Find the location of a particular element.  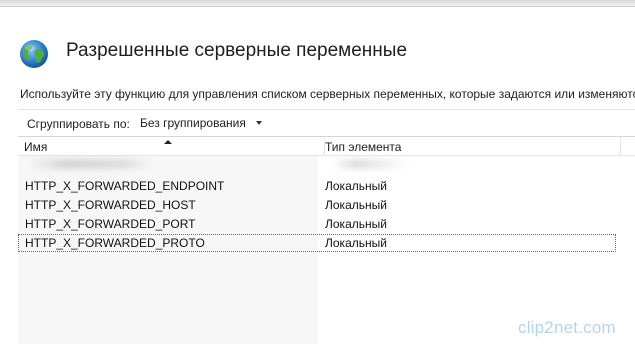

table-row: HTTP_X_FORWARDED_HOST Локальный is located at coordinates (317, 205).